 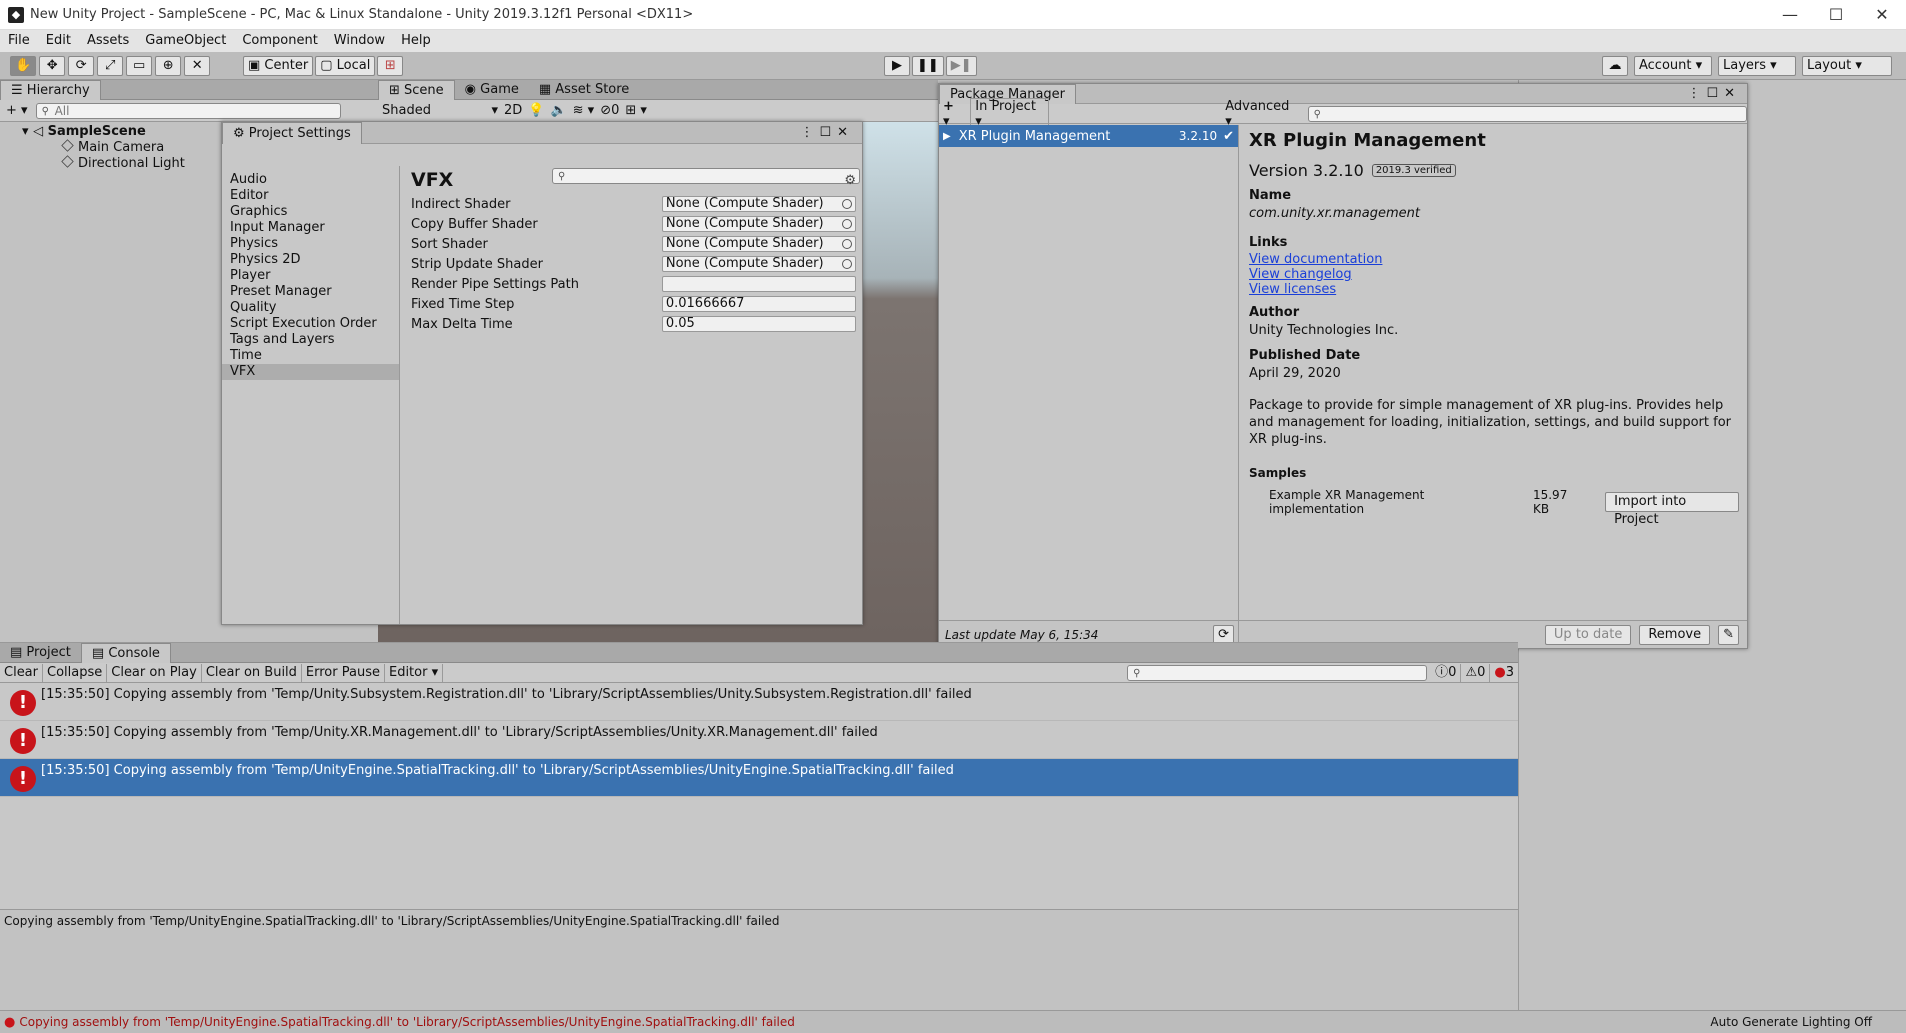 I want to click on clear-on-build-button: Clear on Build, so click(x=252, y=672).